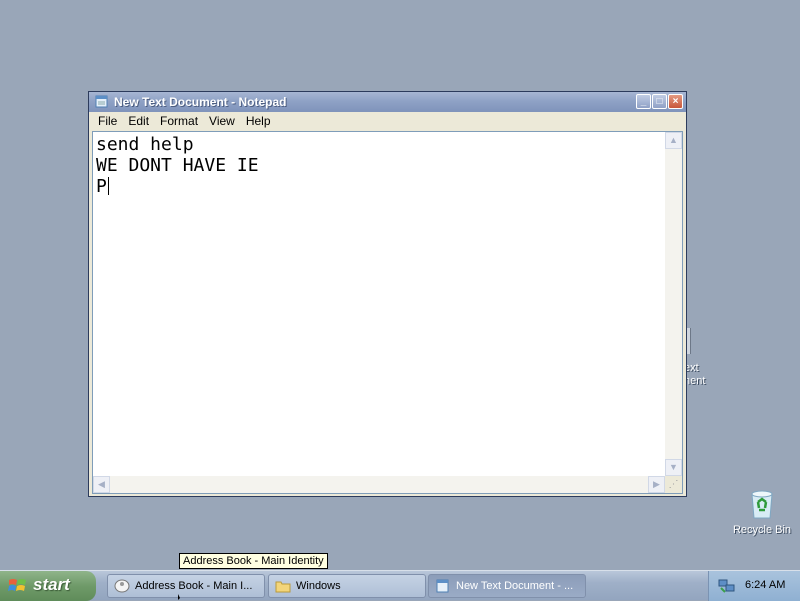 The height and width of the screenshot is (601, 800). Describe the element at coordinates (762, 504) in the screenshot. I see `recycle-bin-icon` at that location.